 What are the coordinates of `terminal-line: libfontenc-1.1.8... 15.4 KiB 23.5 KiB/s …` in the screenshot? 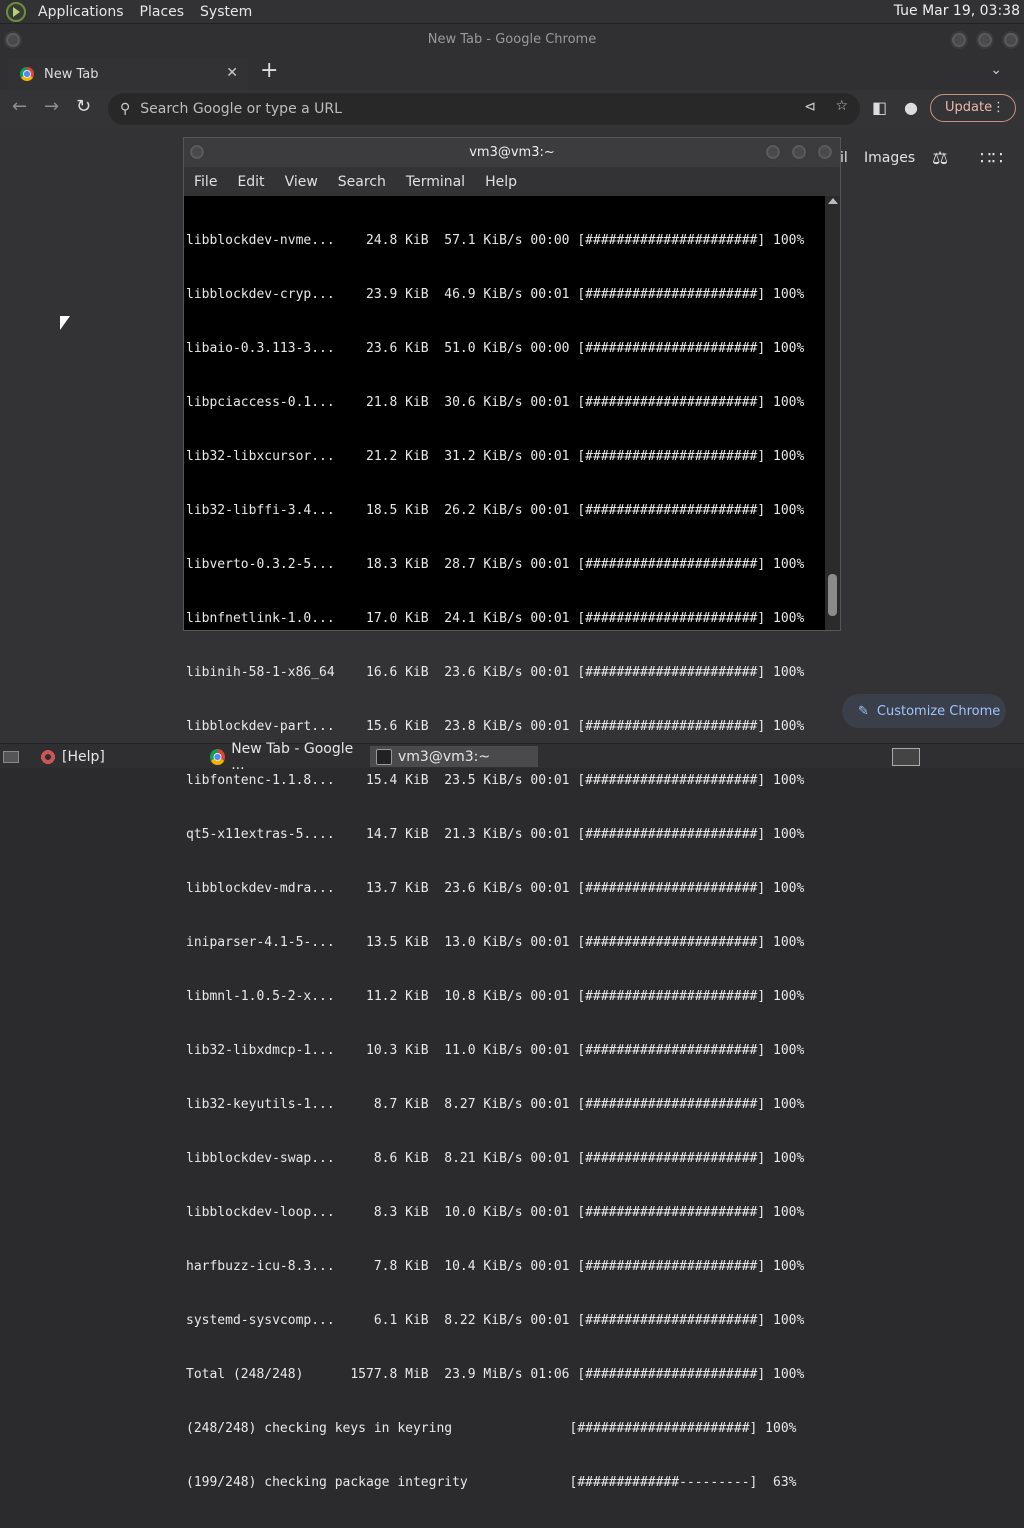 It's located at (495, 780).